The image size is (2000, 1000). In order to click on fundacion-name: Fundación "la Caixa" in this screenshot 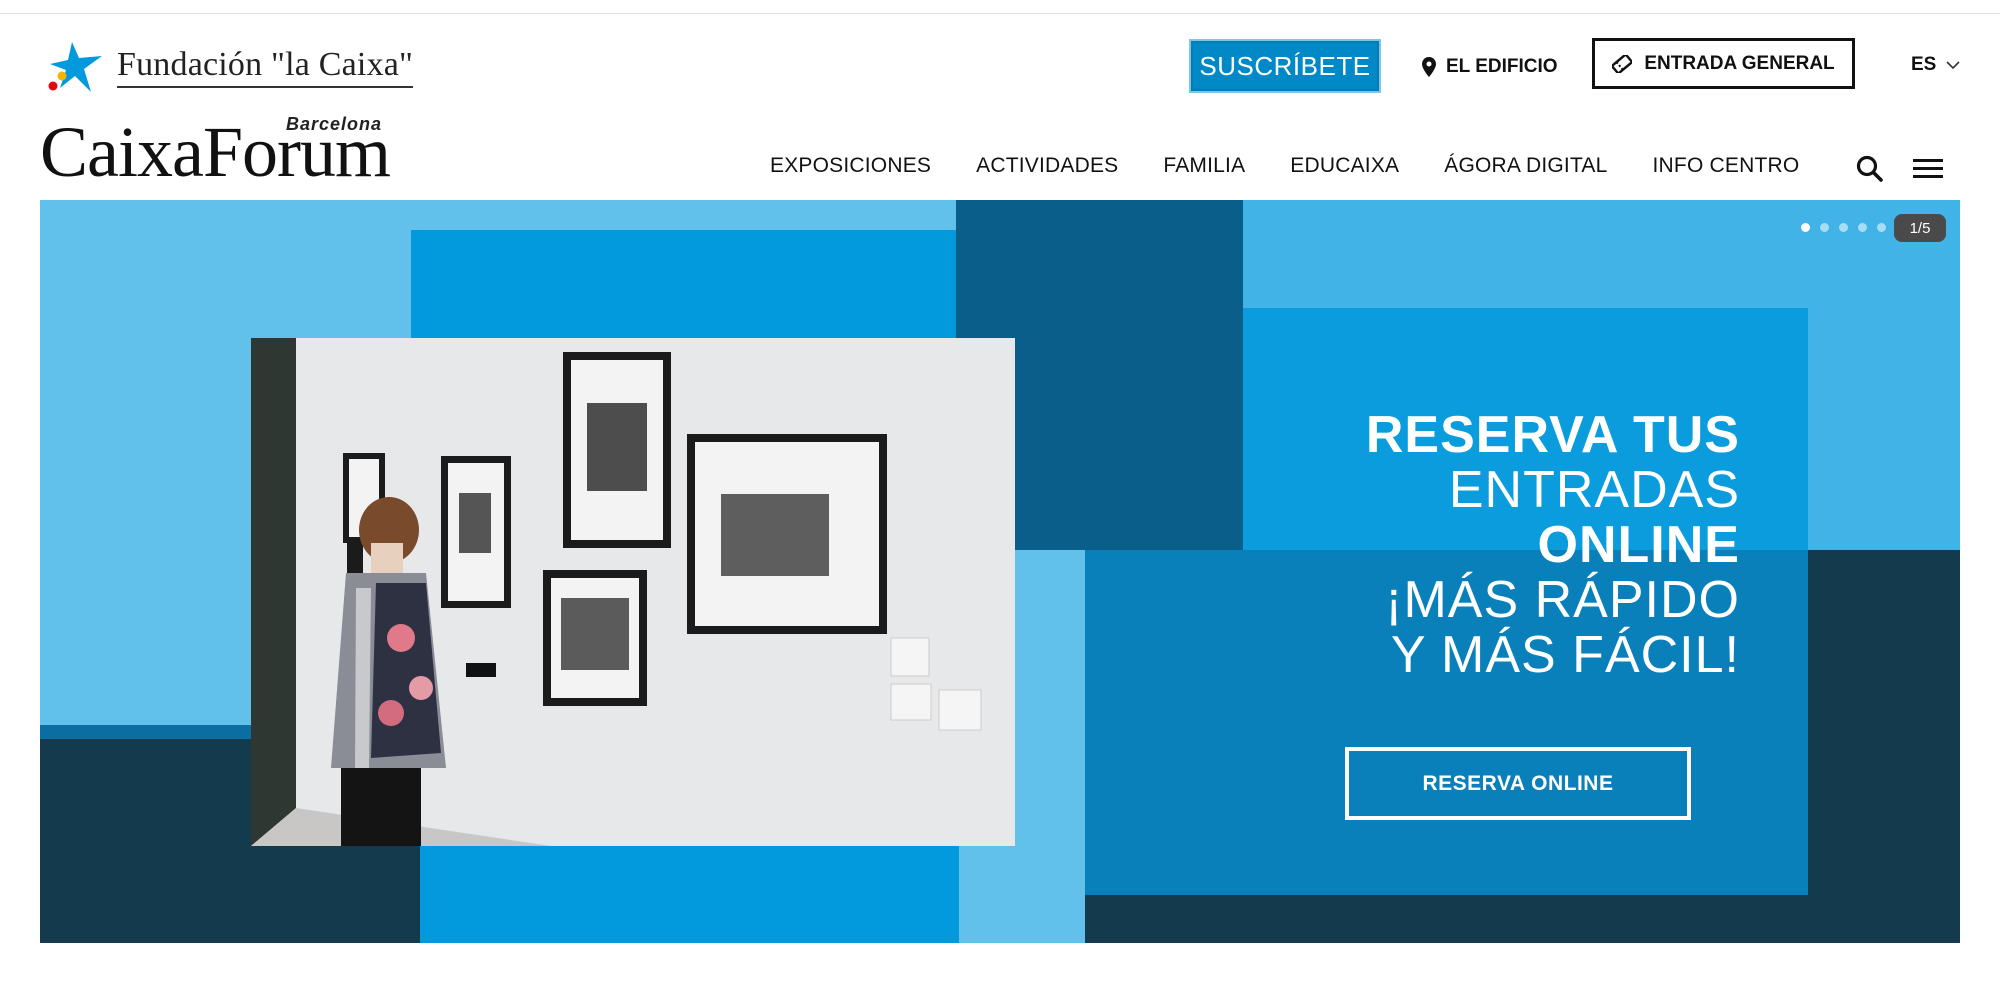, I will do `click(265, 67)`.